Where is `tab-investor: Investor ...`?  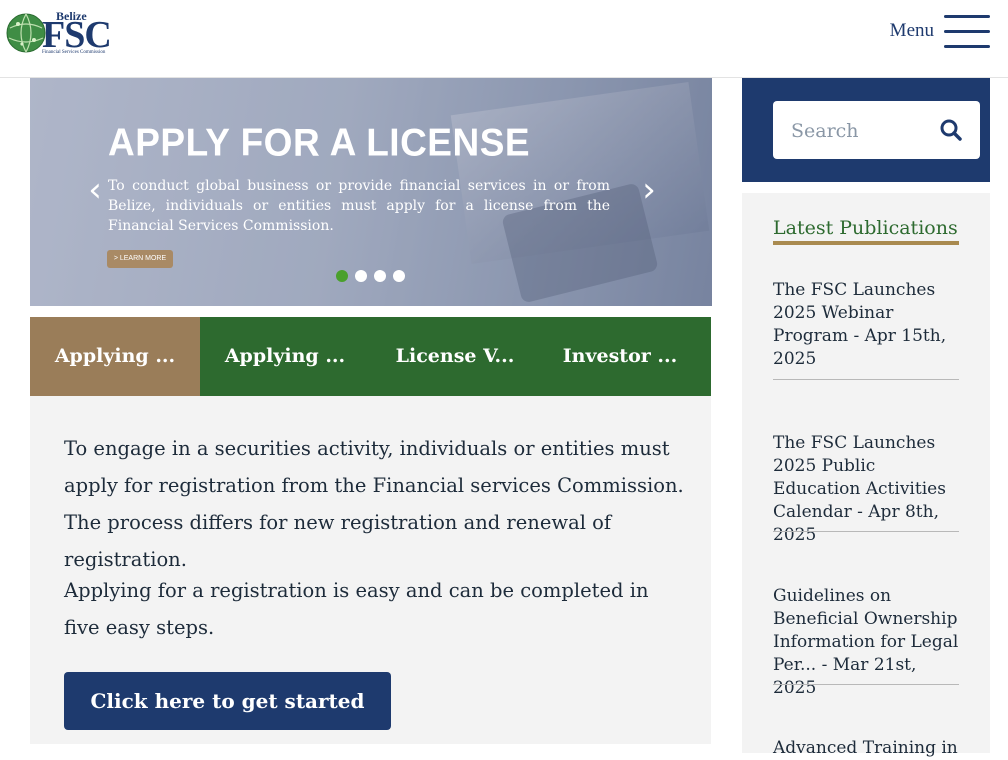
tab-investor: Investor ... is located at coordinates (620, 356).